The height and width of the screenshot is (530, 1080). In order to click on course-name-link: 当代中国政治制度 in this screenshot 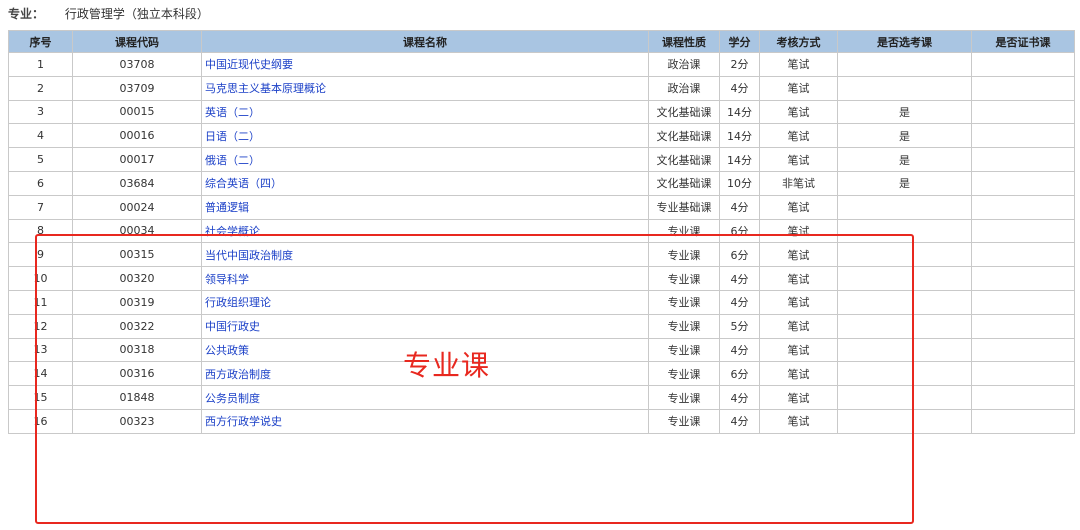, I will do `click(249, 255)`.